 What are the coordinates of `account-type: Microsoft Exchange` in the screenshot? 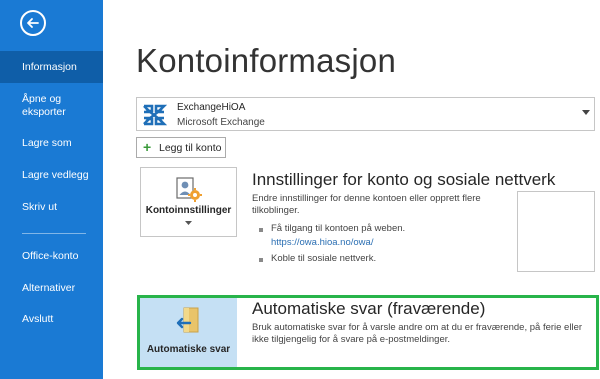 It's located at (221, 122).